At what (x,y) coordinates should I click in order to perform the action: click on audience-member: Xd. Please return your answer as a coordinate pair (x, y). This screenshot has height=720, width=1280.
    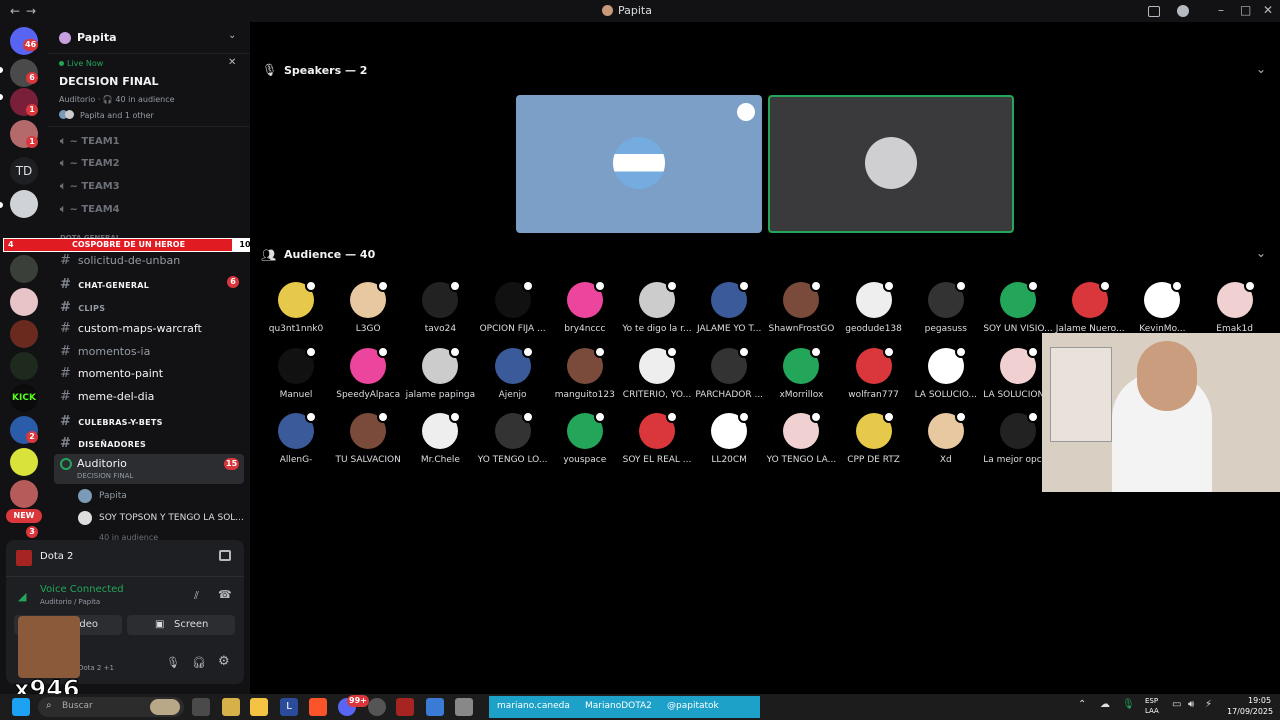
    Looking at the image, I should click on (946, 438).